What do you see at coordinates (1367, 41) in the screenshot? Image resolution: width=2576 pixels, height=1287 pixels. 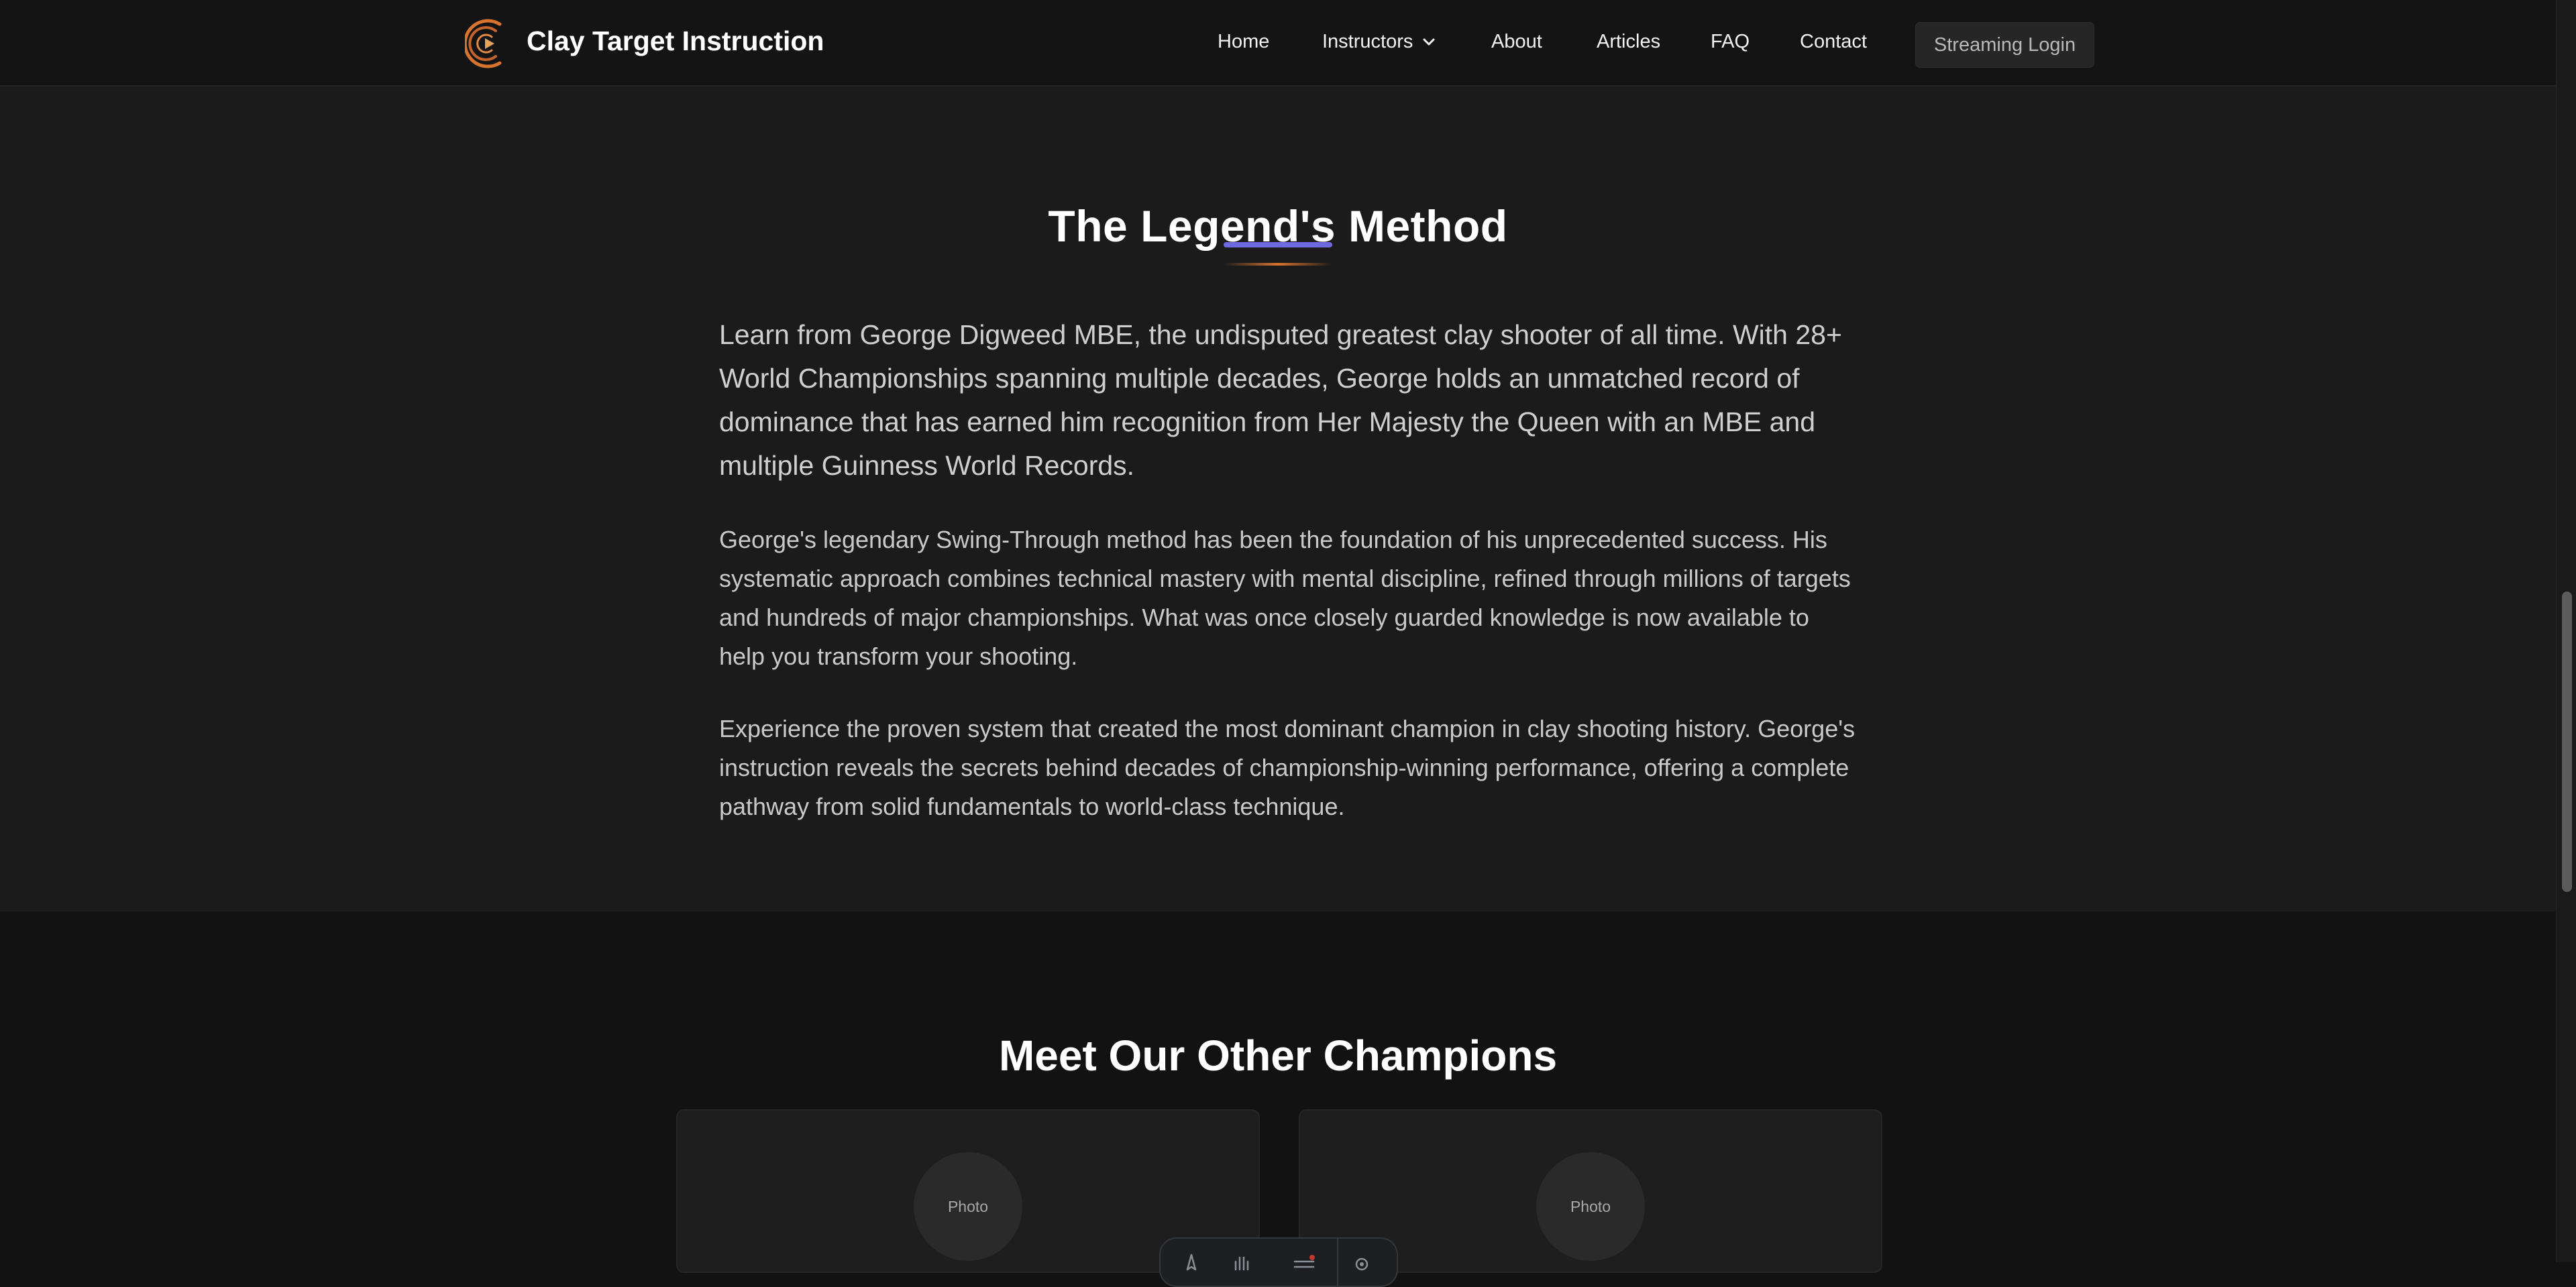 I see `nav-instructors-label: Instructors` at bounding box center [1367, 41].